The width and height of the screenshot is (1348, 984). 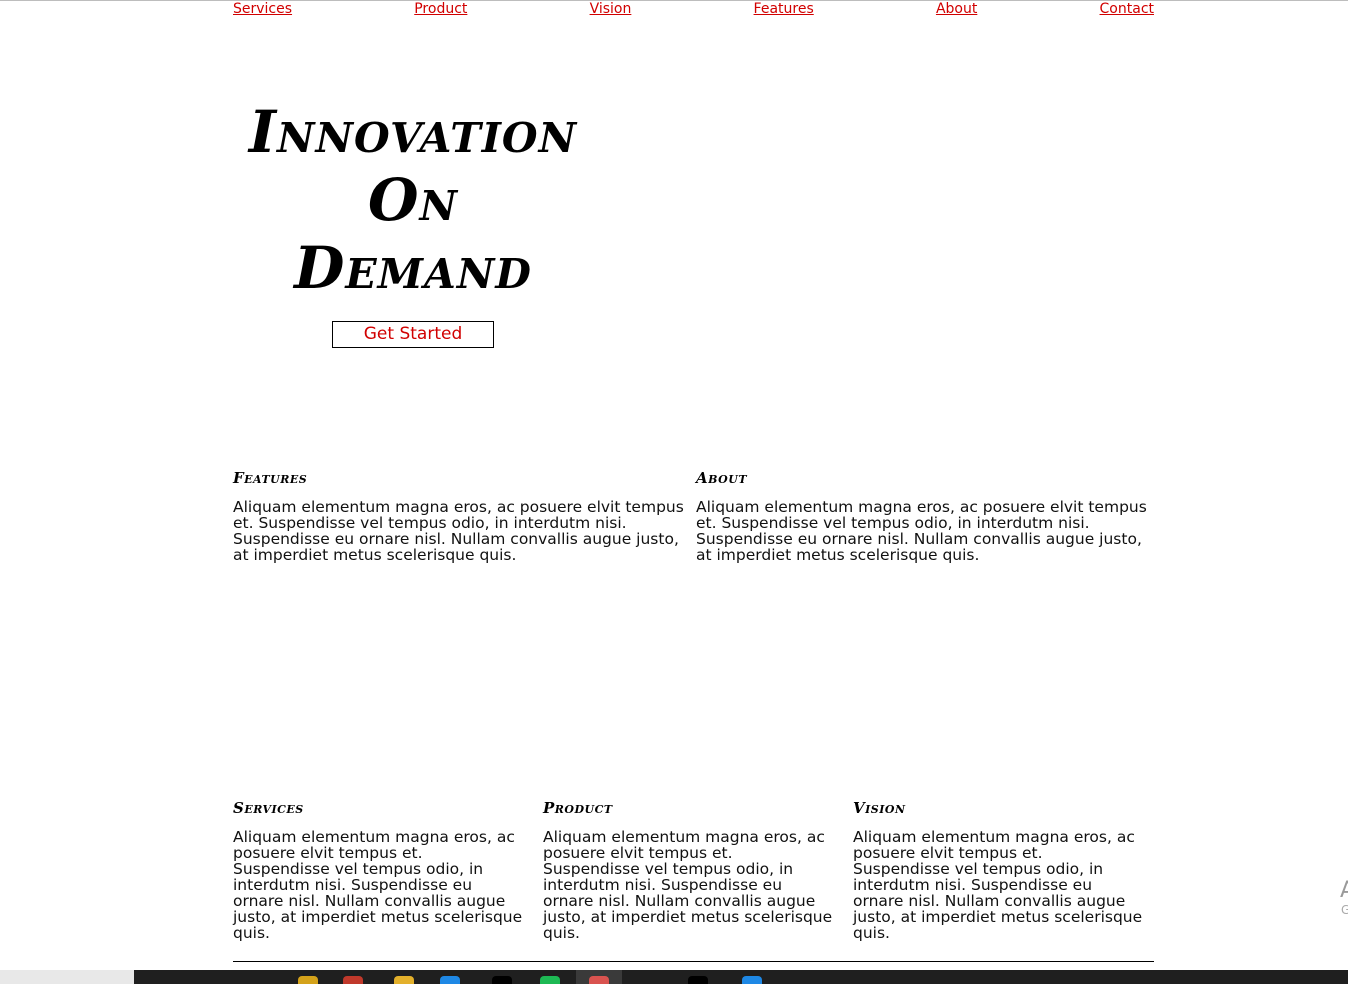 What do you see at coordinates (721, 478) in the screenshot?
I see `about-heading: About` at bounding box center [721, 478].